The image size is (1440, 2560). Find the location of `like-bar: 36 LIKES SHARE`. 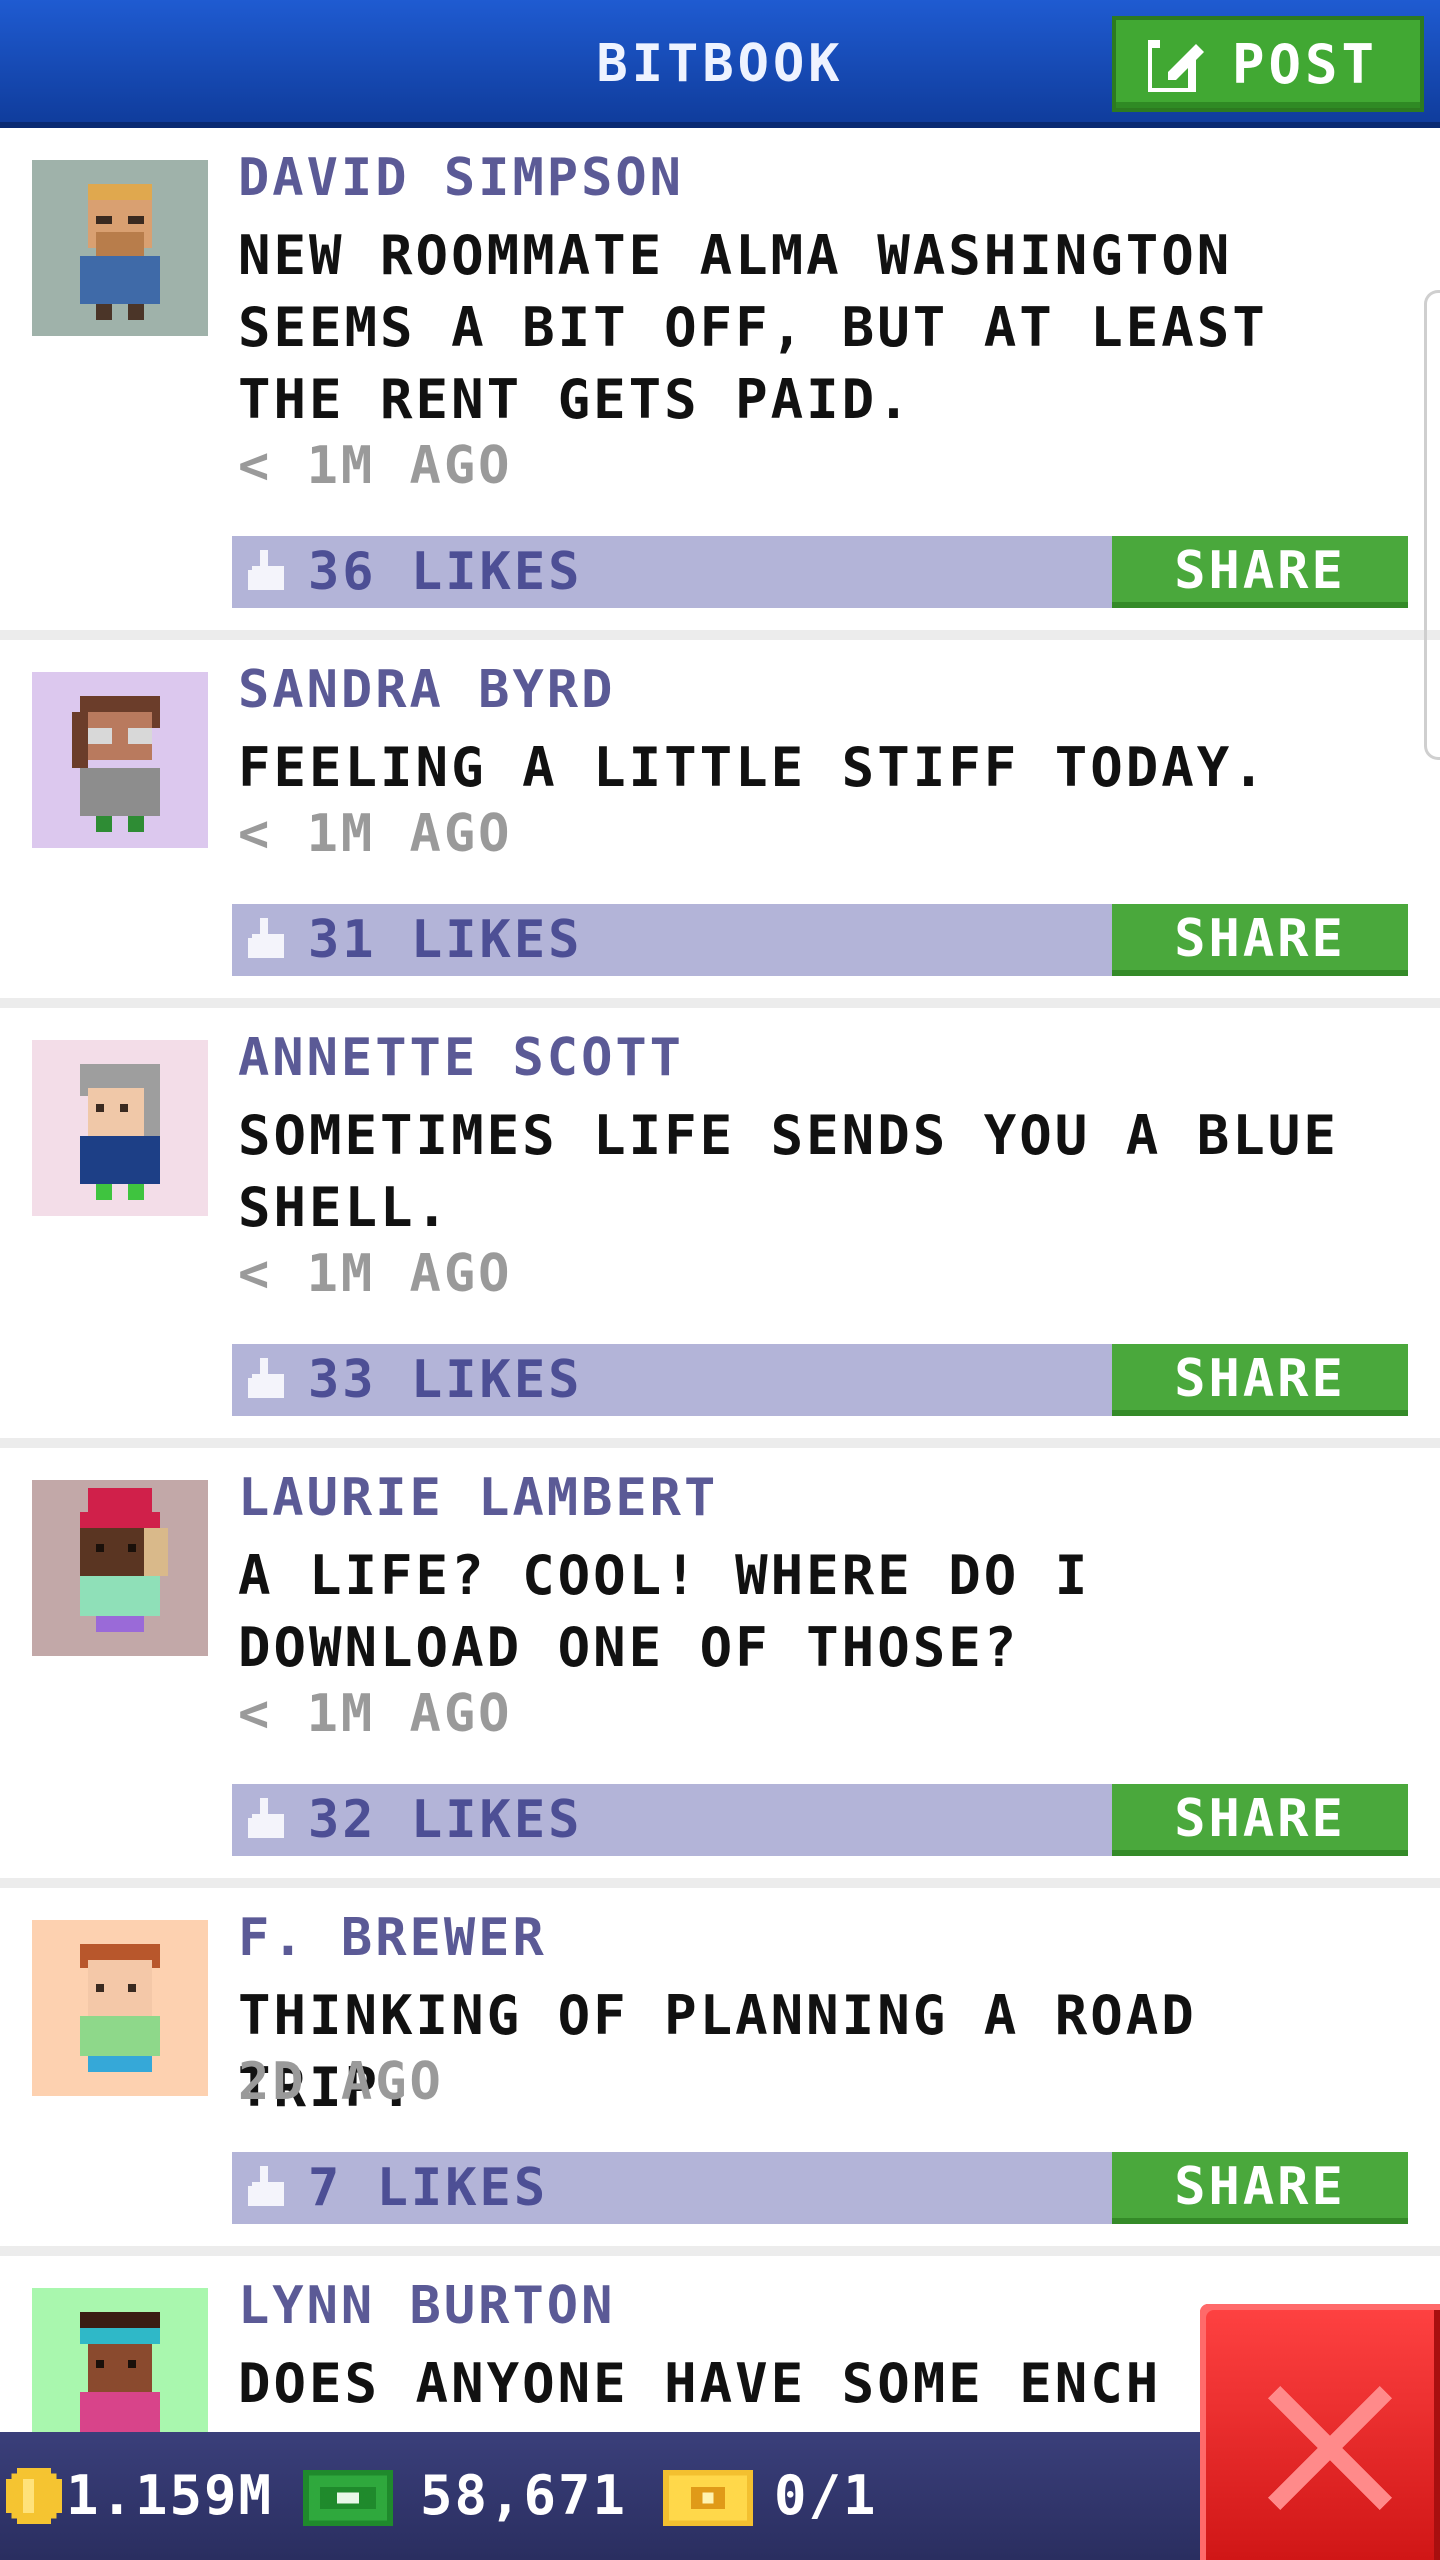

like-bar: 36 LIKES SHARE is located at coordinates (820, 572).